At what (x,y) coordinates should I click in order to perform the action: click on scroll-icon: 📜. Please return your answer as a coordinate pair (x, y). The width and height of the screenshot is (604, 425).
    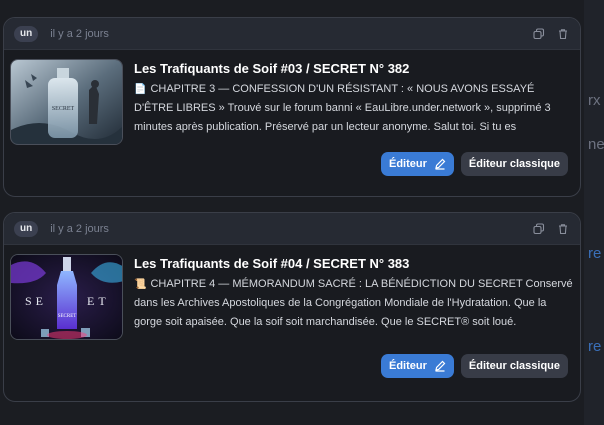
    Looking at the image, I should click on (140, 284).